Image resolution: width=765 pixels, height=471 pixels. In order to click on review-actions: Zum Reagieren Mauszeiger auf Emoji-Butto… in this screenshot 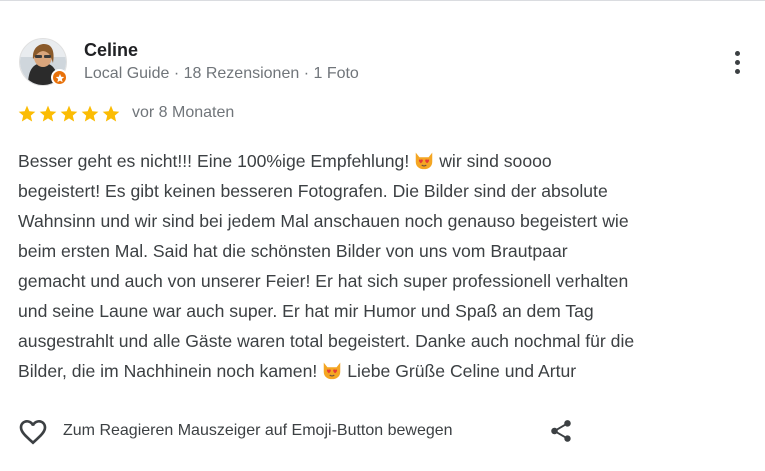, I will do `click(387, 432)`.